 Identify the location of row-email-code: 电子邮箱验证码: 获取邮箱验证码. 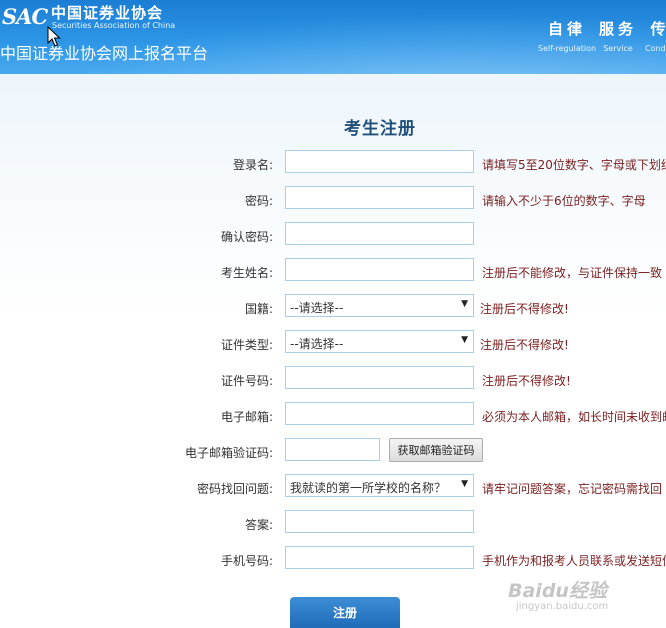
(333, 451).